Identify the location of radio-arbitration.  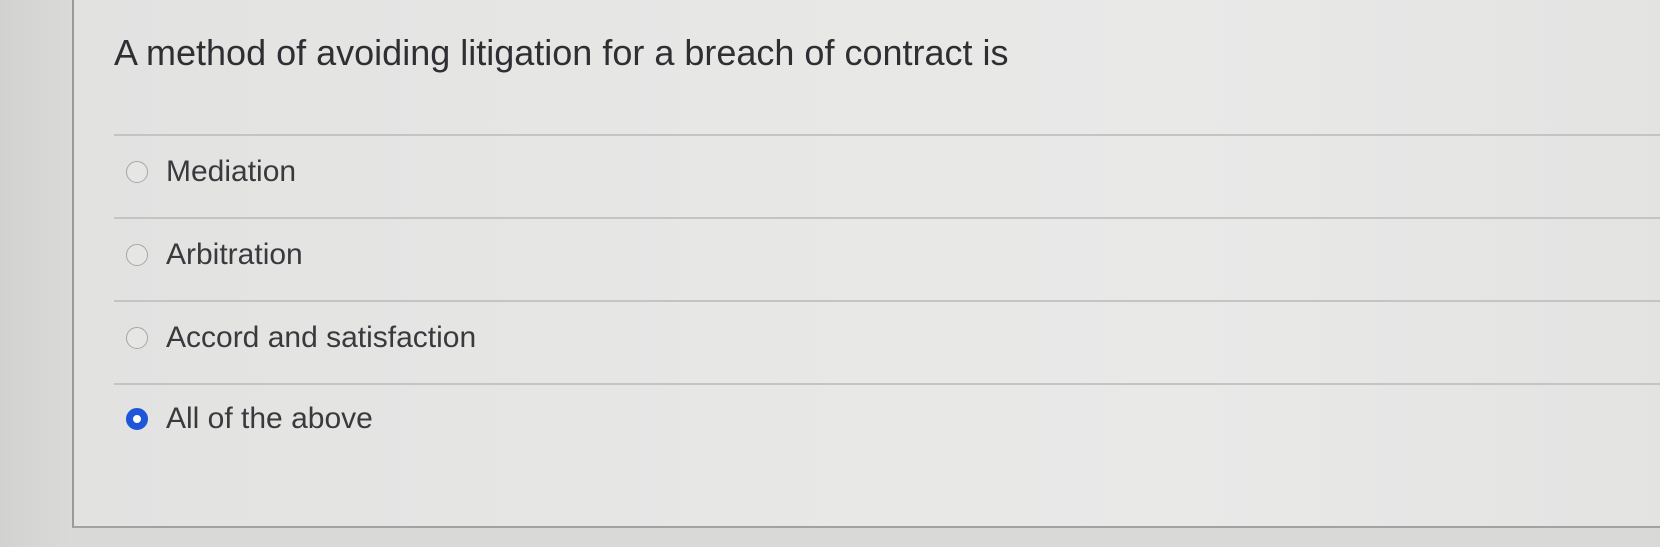
(137, 255).